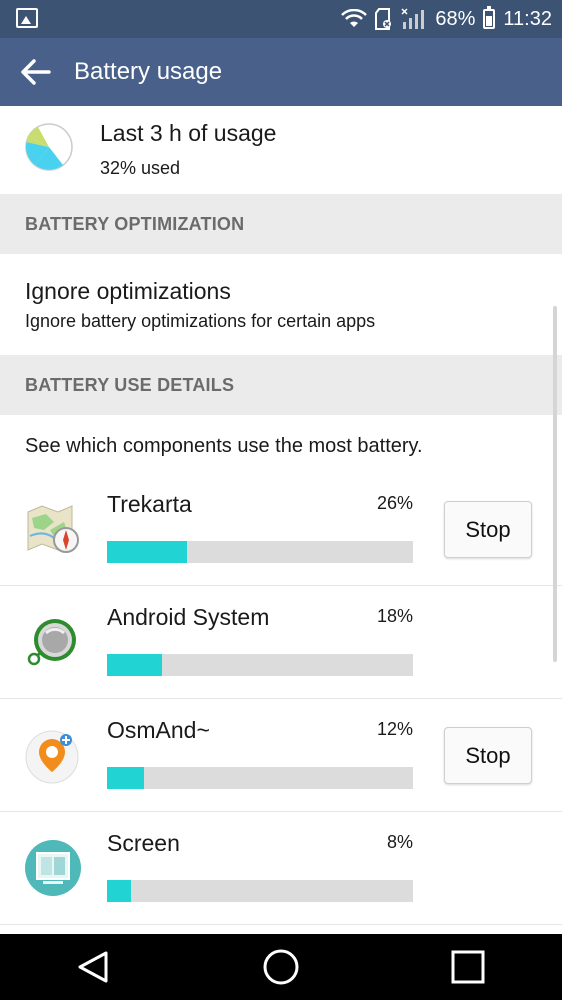  Describe the element at coordinates (281, 72) in the screenshot. I see `app-bar: Battery usage` at that location.